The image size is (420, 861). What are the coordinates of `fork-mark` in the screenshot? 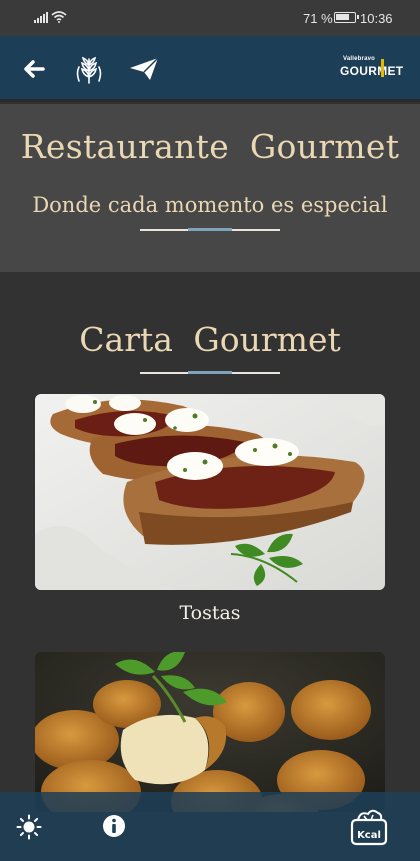 It's located at (382, 68).